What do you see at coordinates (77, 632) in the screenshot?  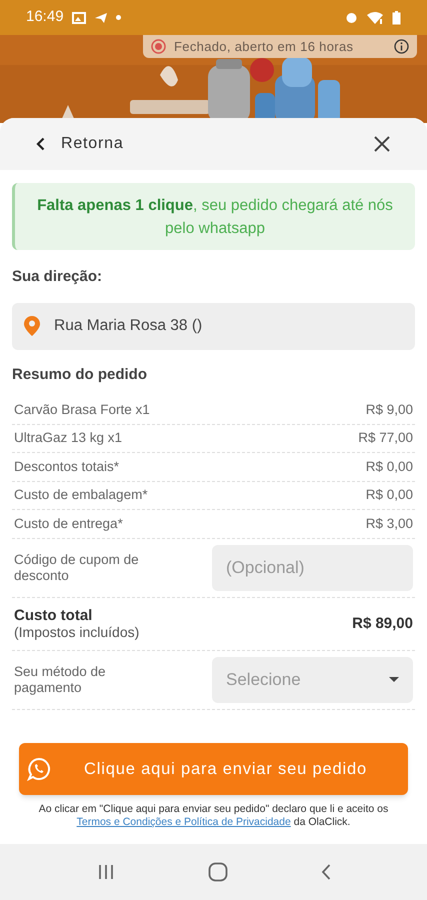 I see `total-note: (Impostos incluídos)` at bounding box center [77, 632].